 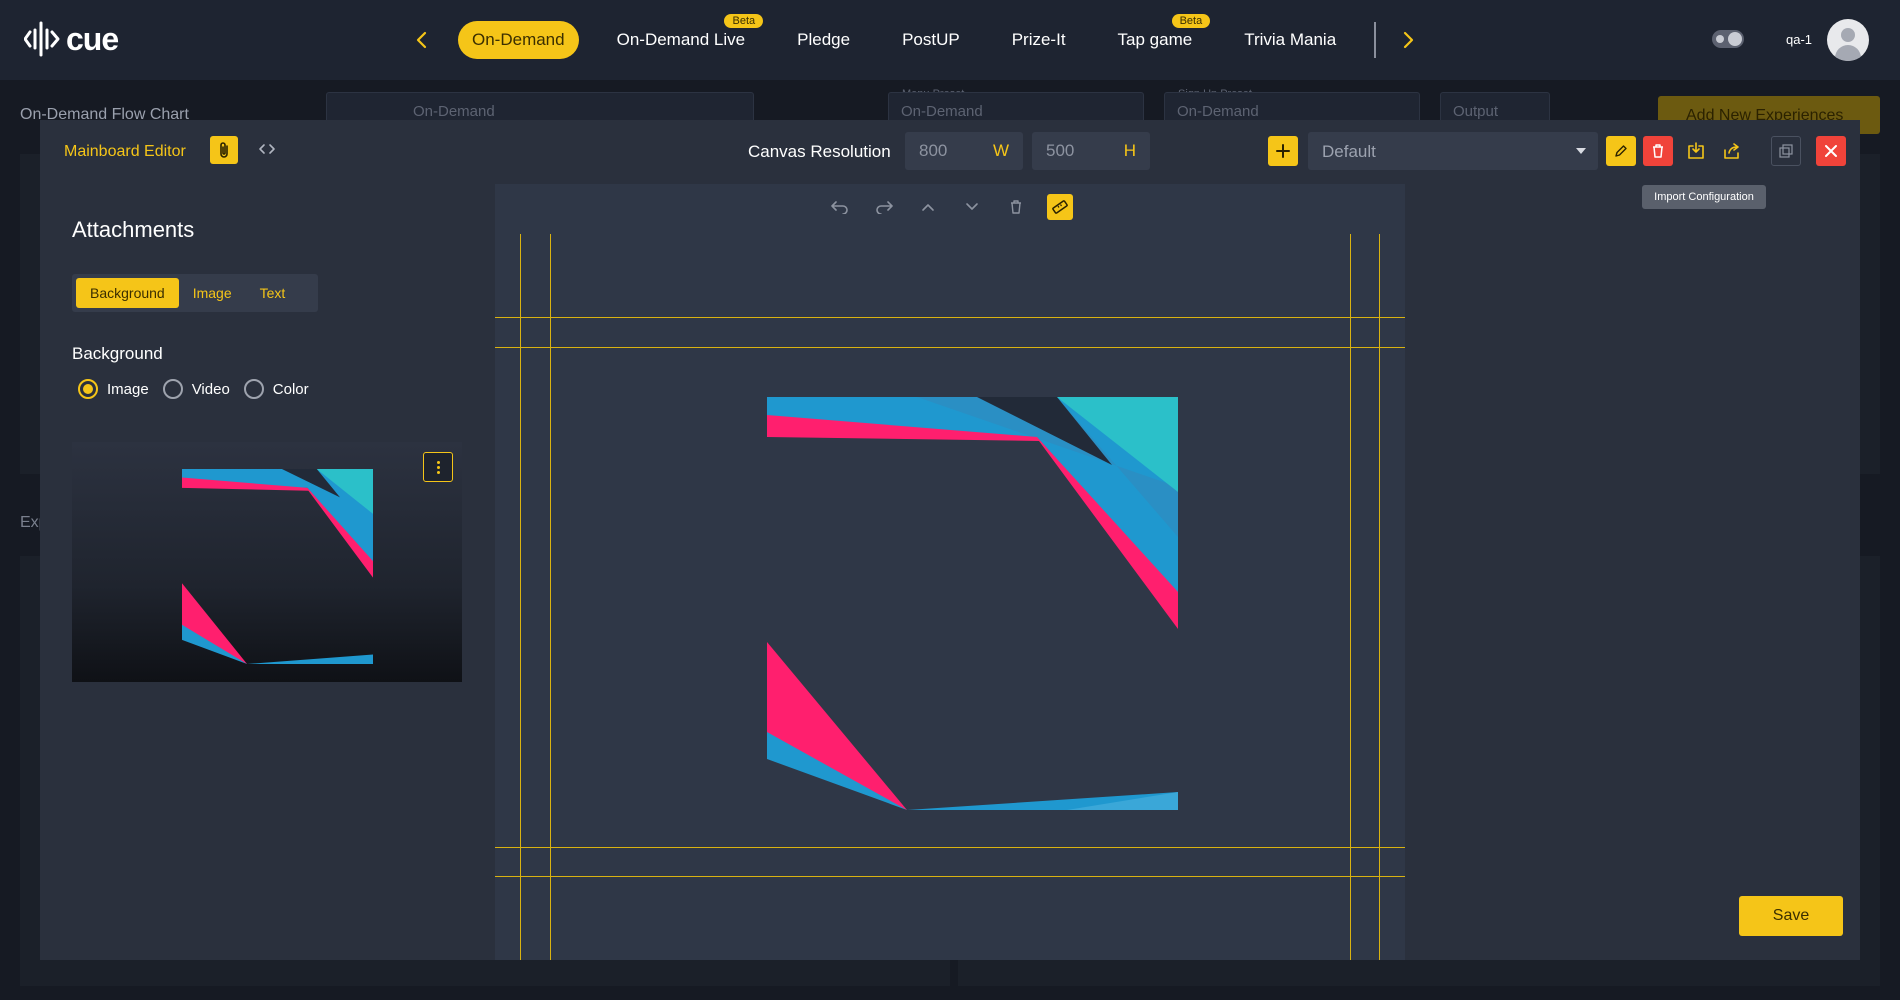 I want to click on radio-video: Video, so click(x=196, y=389).